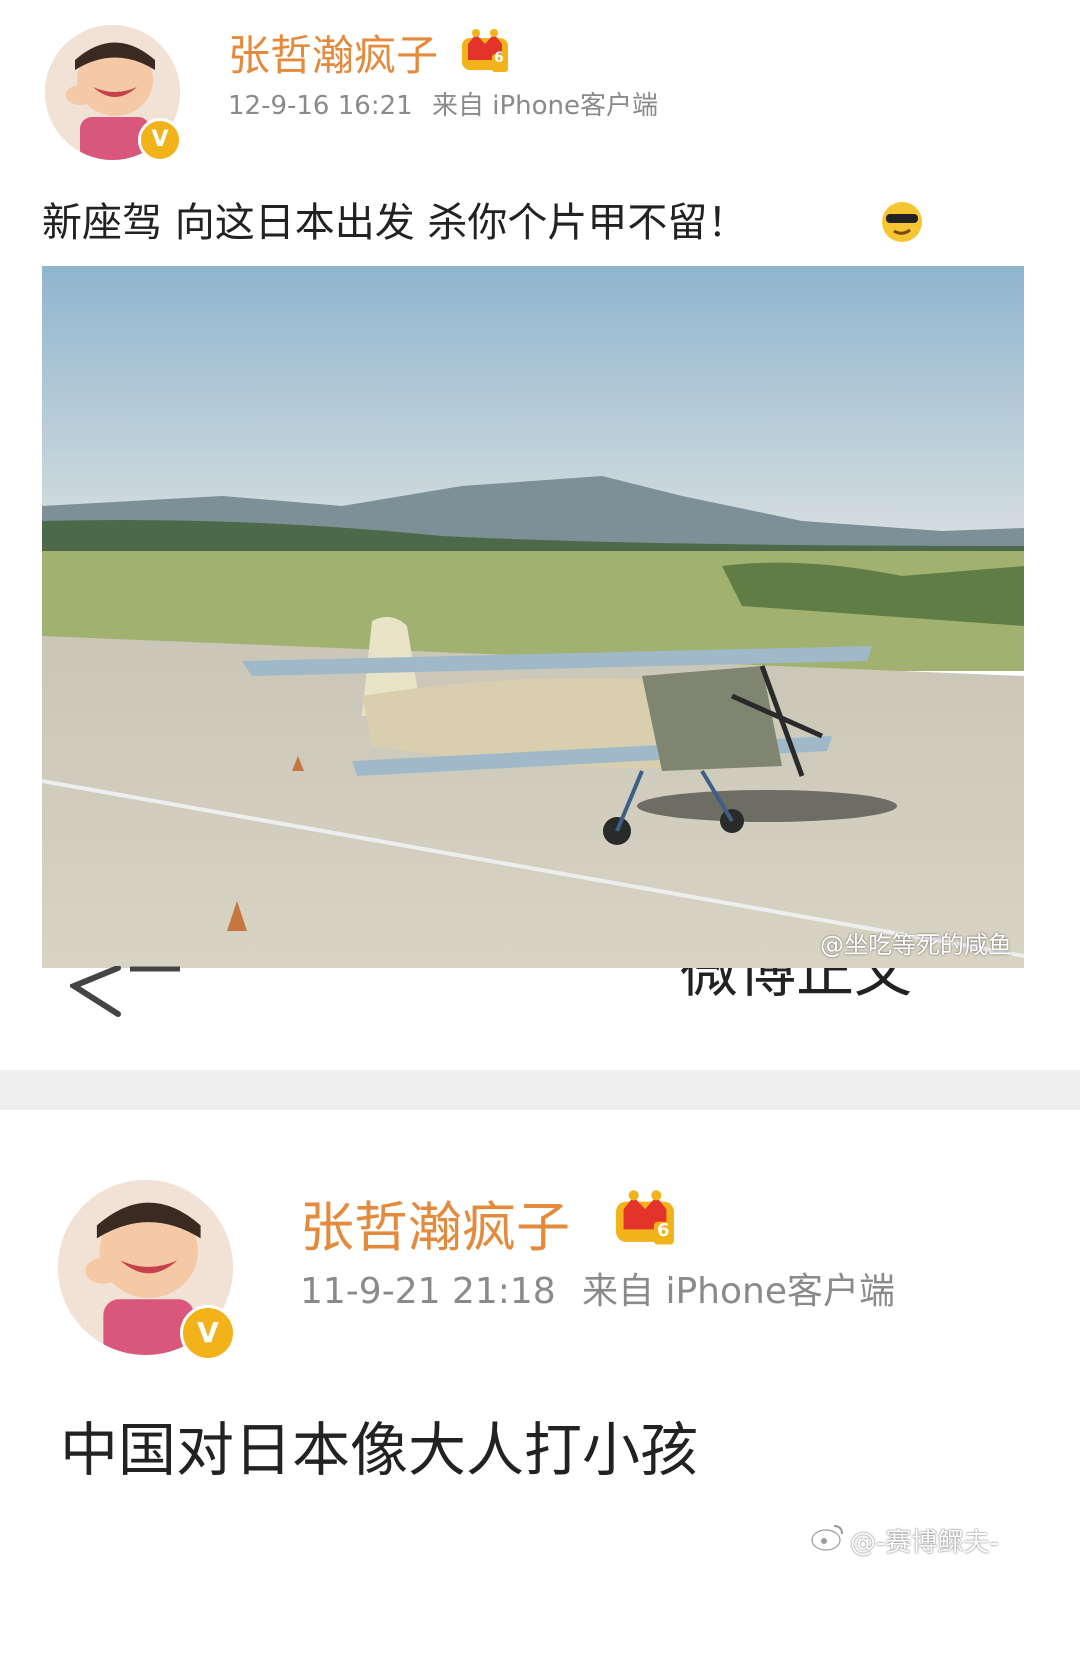  I want to click on footer-watermark: @-赛博鳏夫-, so click(924, 1543).